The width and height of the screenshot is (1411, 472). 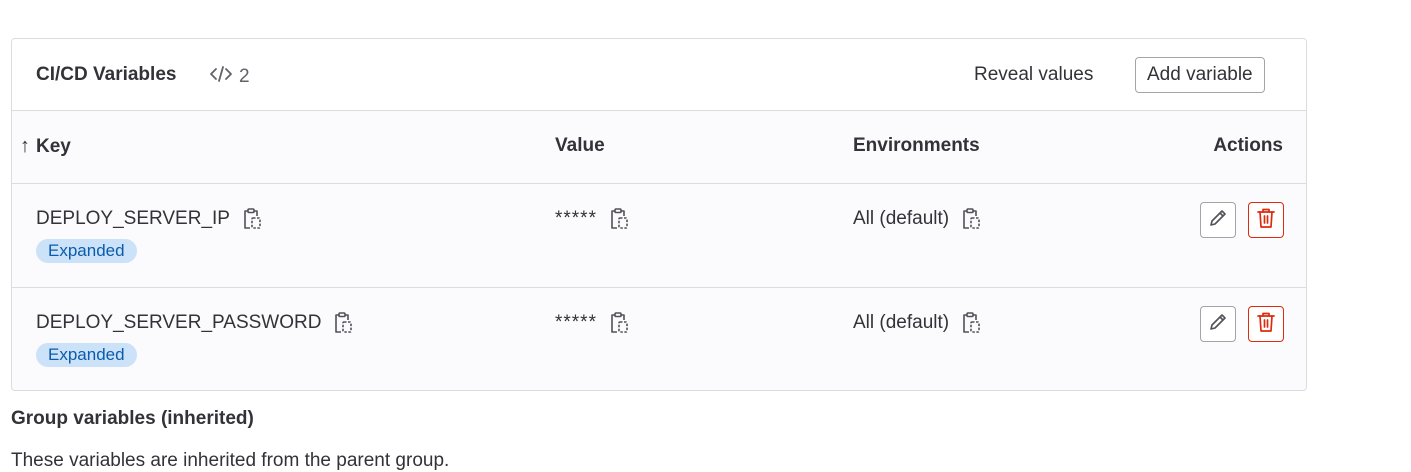 What do you see at coordinates (25, 146) in the screenshot?
I see `sort-ascending-icon: ↑` at bounding box center [25, 146].